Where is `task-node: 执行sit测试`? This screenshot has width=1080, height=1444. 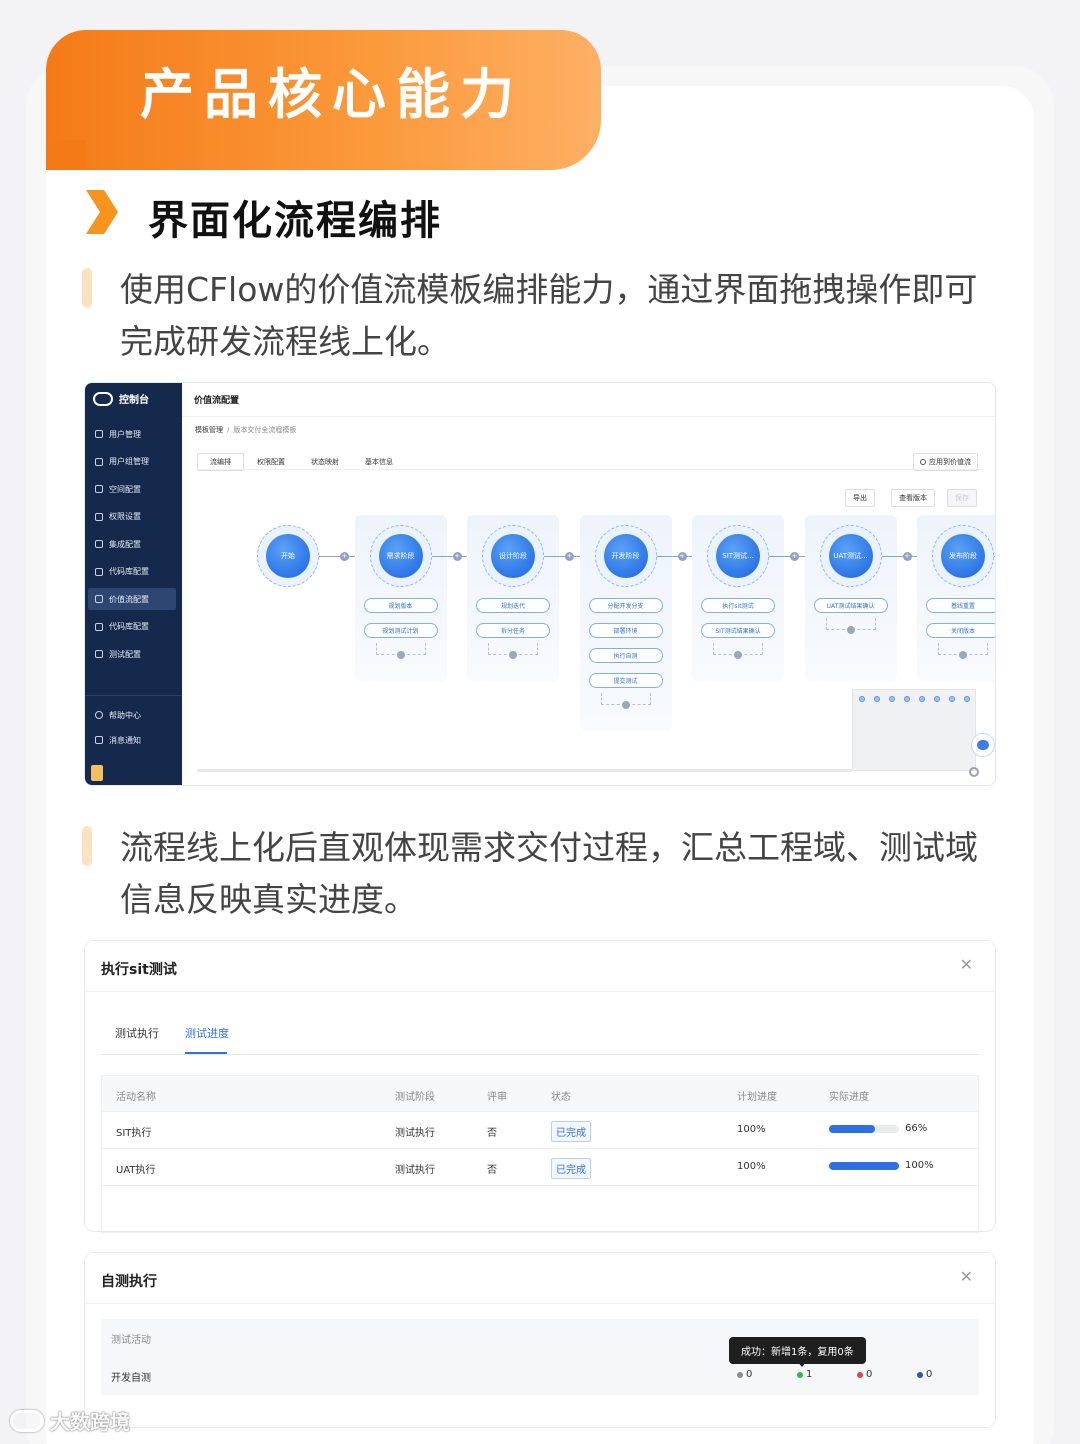
task-node: 执行sit测试 is located at coordinates (738, 605).